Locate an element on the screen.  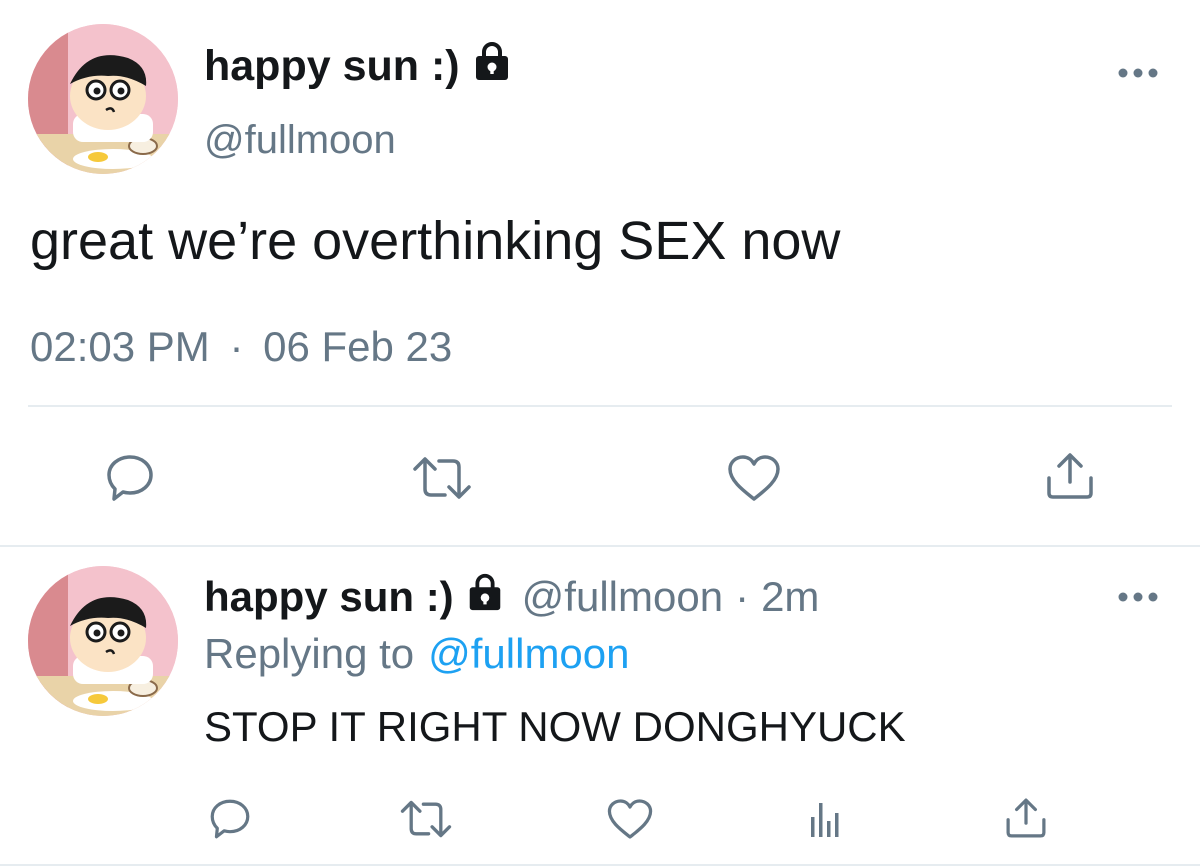
reply-handle: @fullmoon is located at coordinates (622, 597).